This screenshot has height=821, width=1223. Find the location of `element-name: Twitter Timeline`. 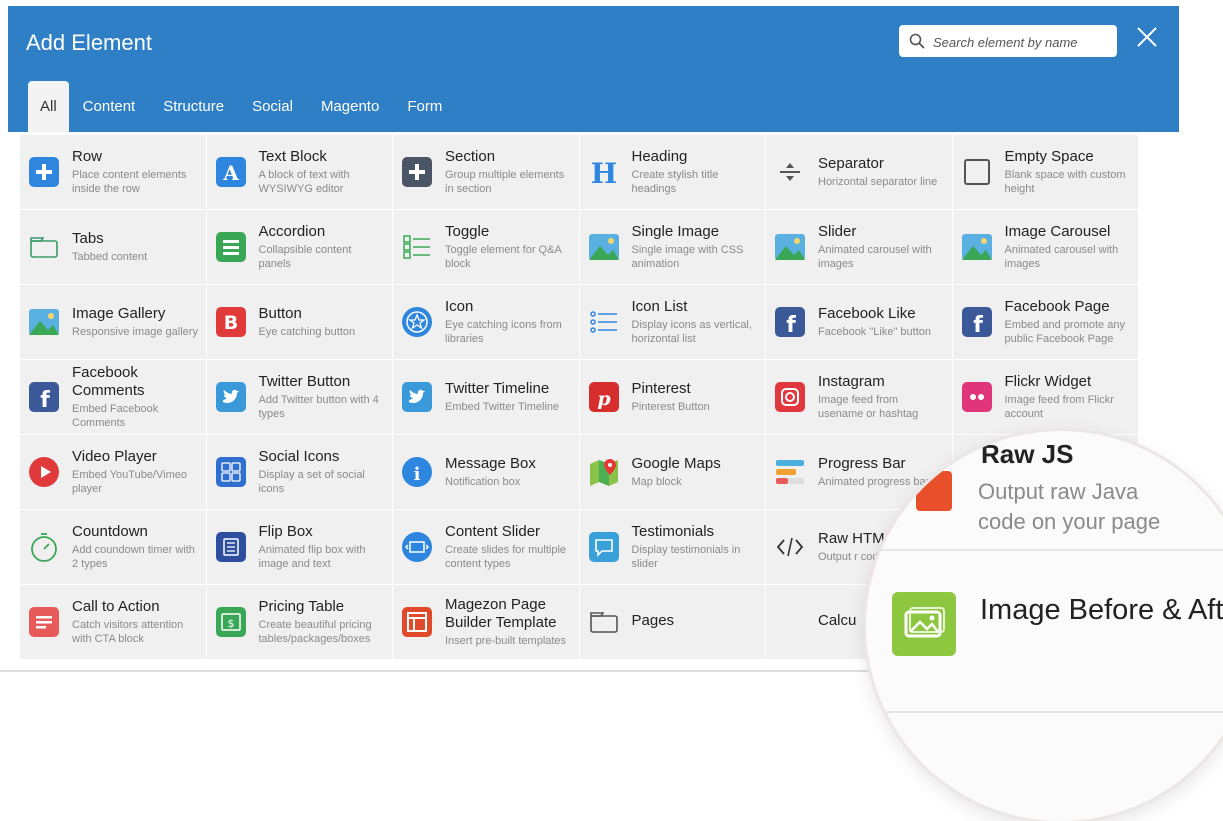

element-name: Twitter Timeline is located at coordinates (497, 388).